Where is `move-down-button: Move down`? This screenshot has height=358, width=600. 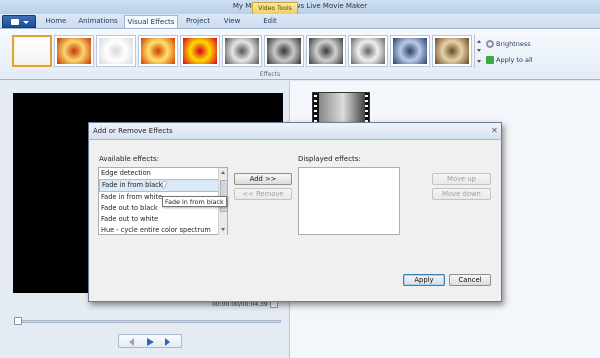 move-down-button: Move down is located at coordinates (461, 194).